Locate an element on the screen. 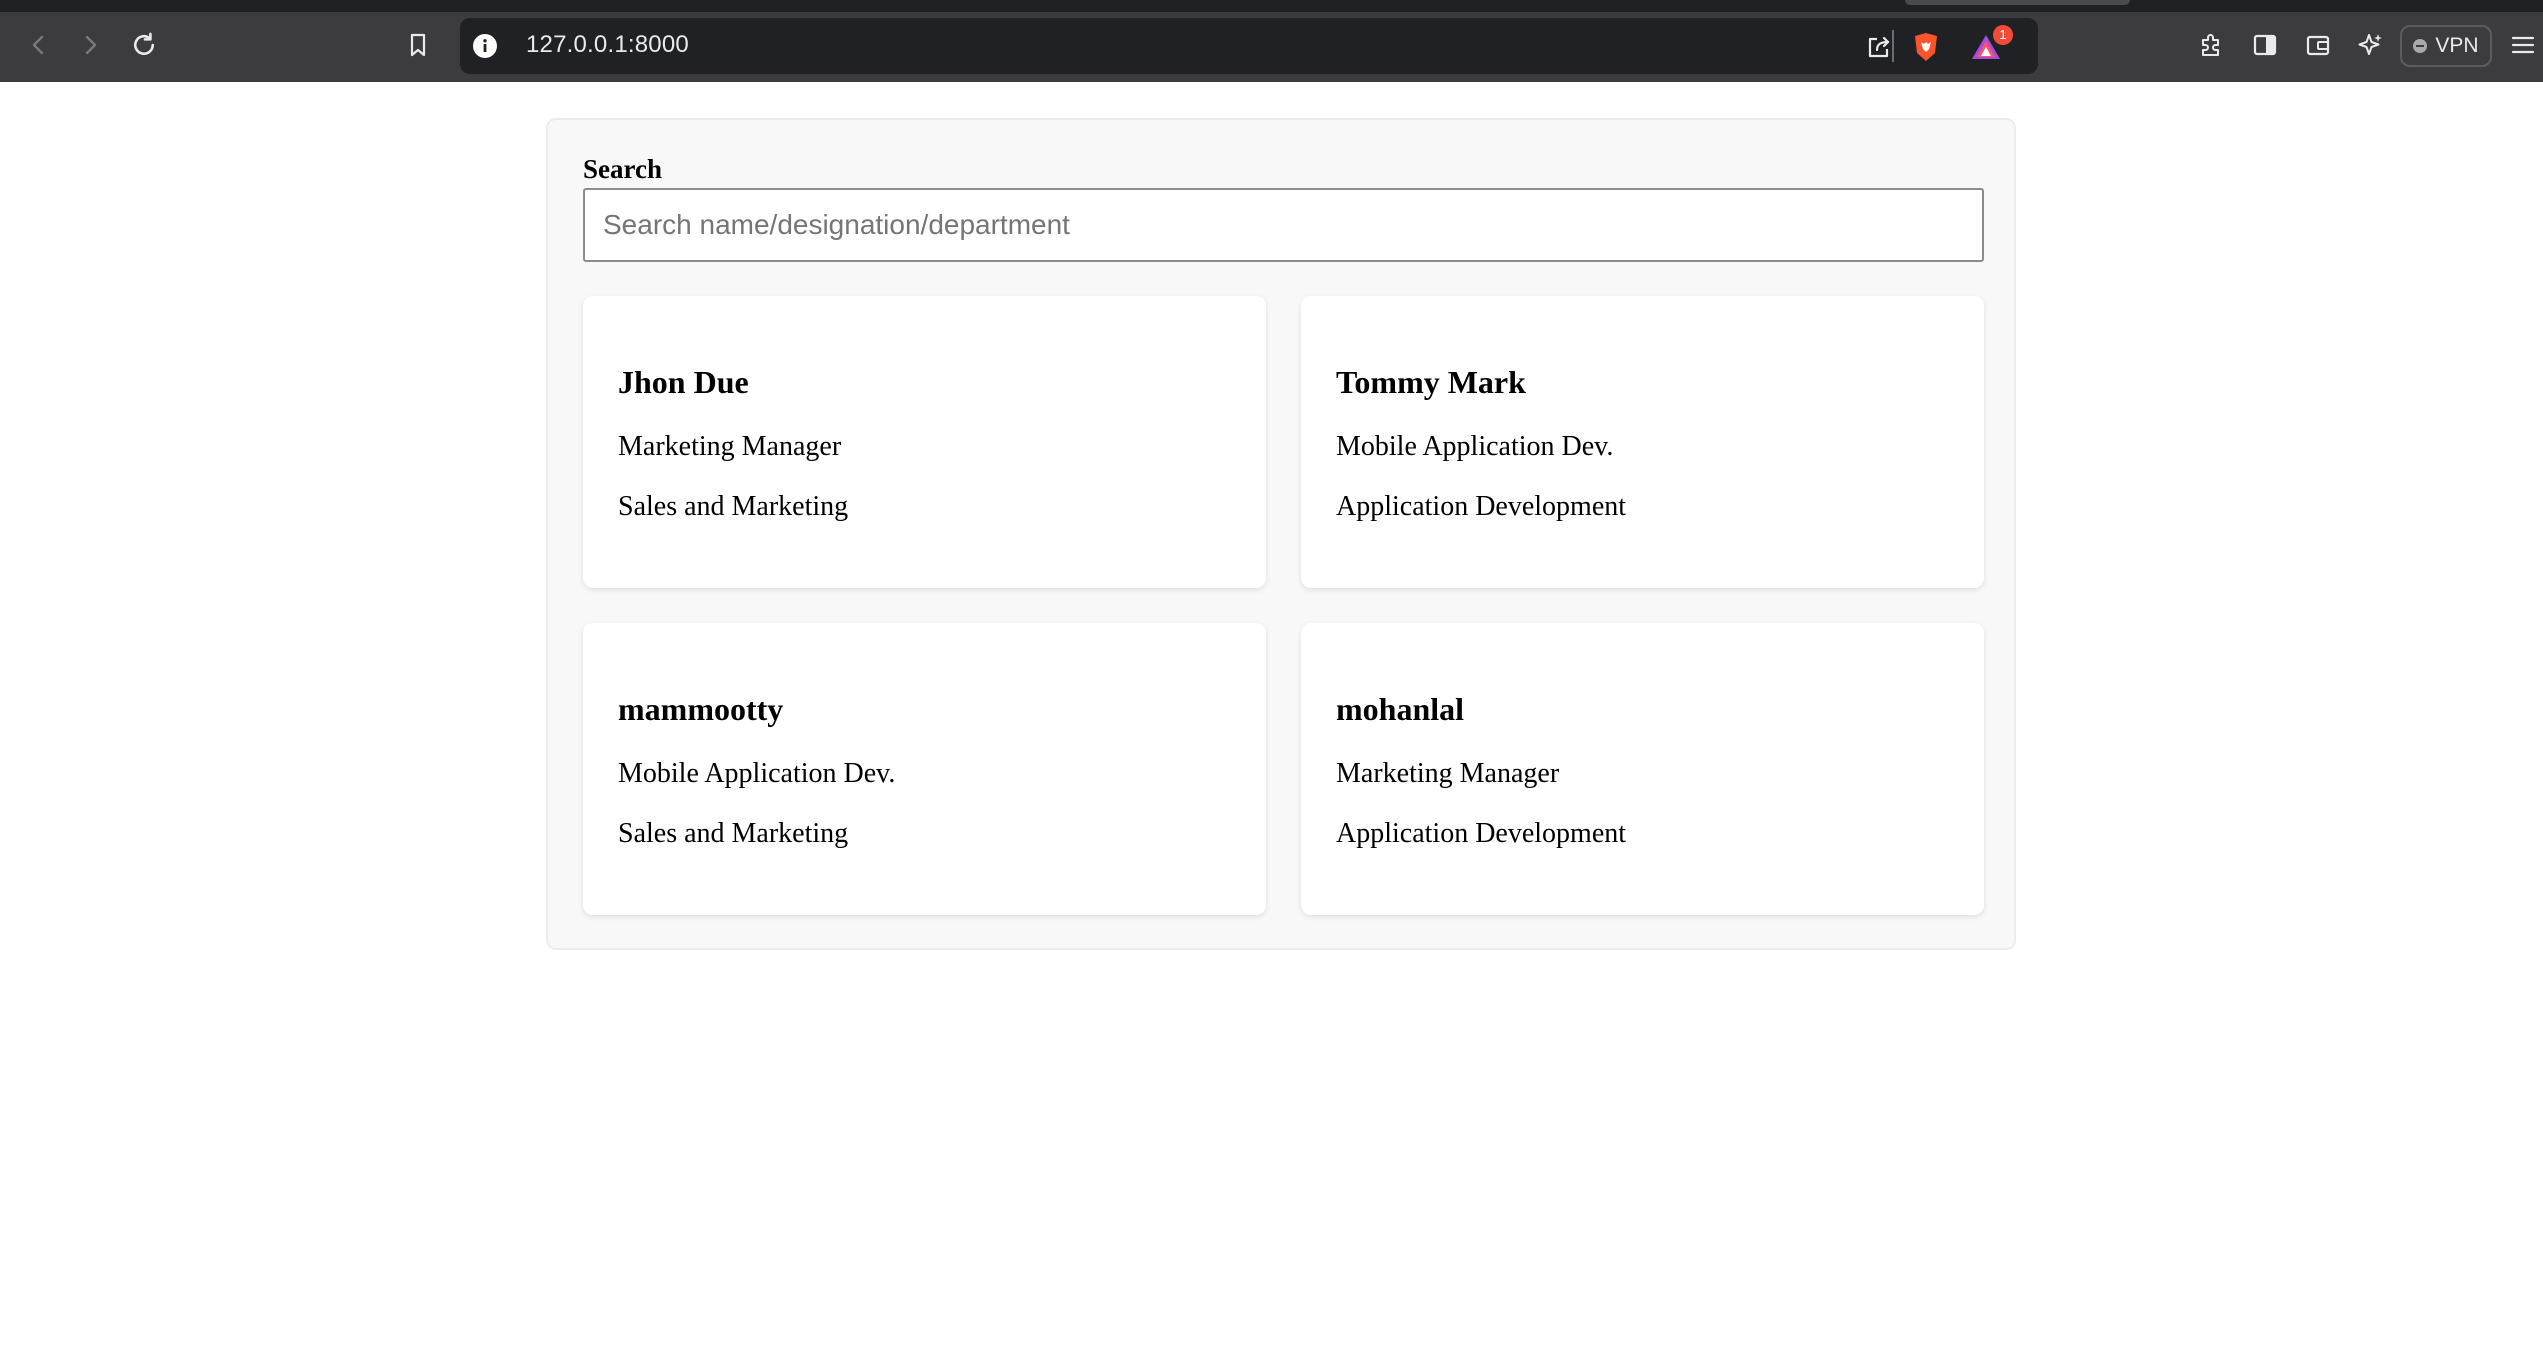  sidebar-icon is located at coordinates (2265, 45).